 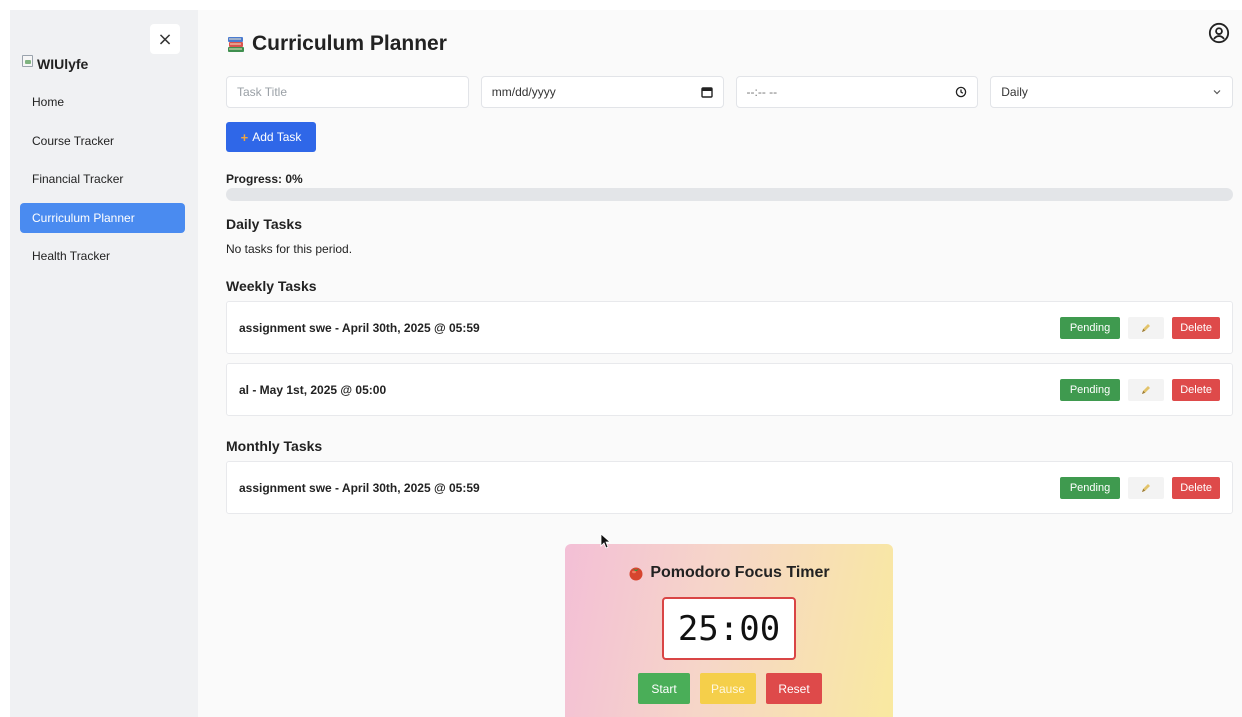 What do you see at coordinates (244, 137) in the screenshot?
I see `plus-icon: +` at bounding box center [244, 137].